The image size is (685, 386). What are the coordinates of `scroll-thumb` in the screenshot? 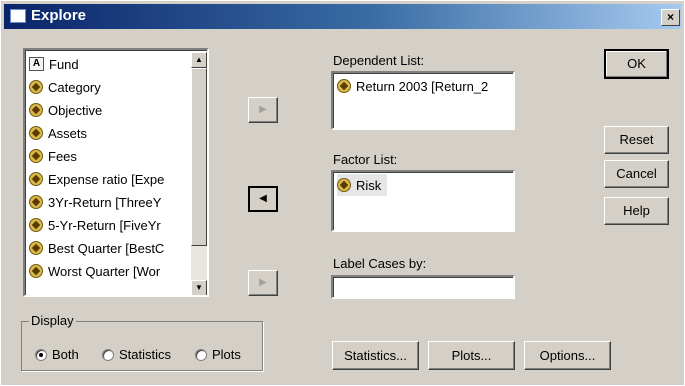 It's located at (199, 157).